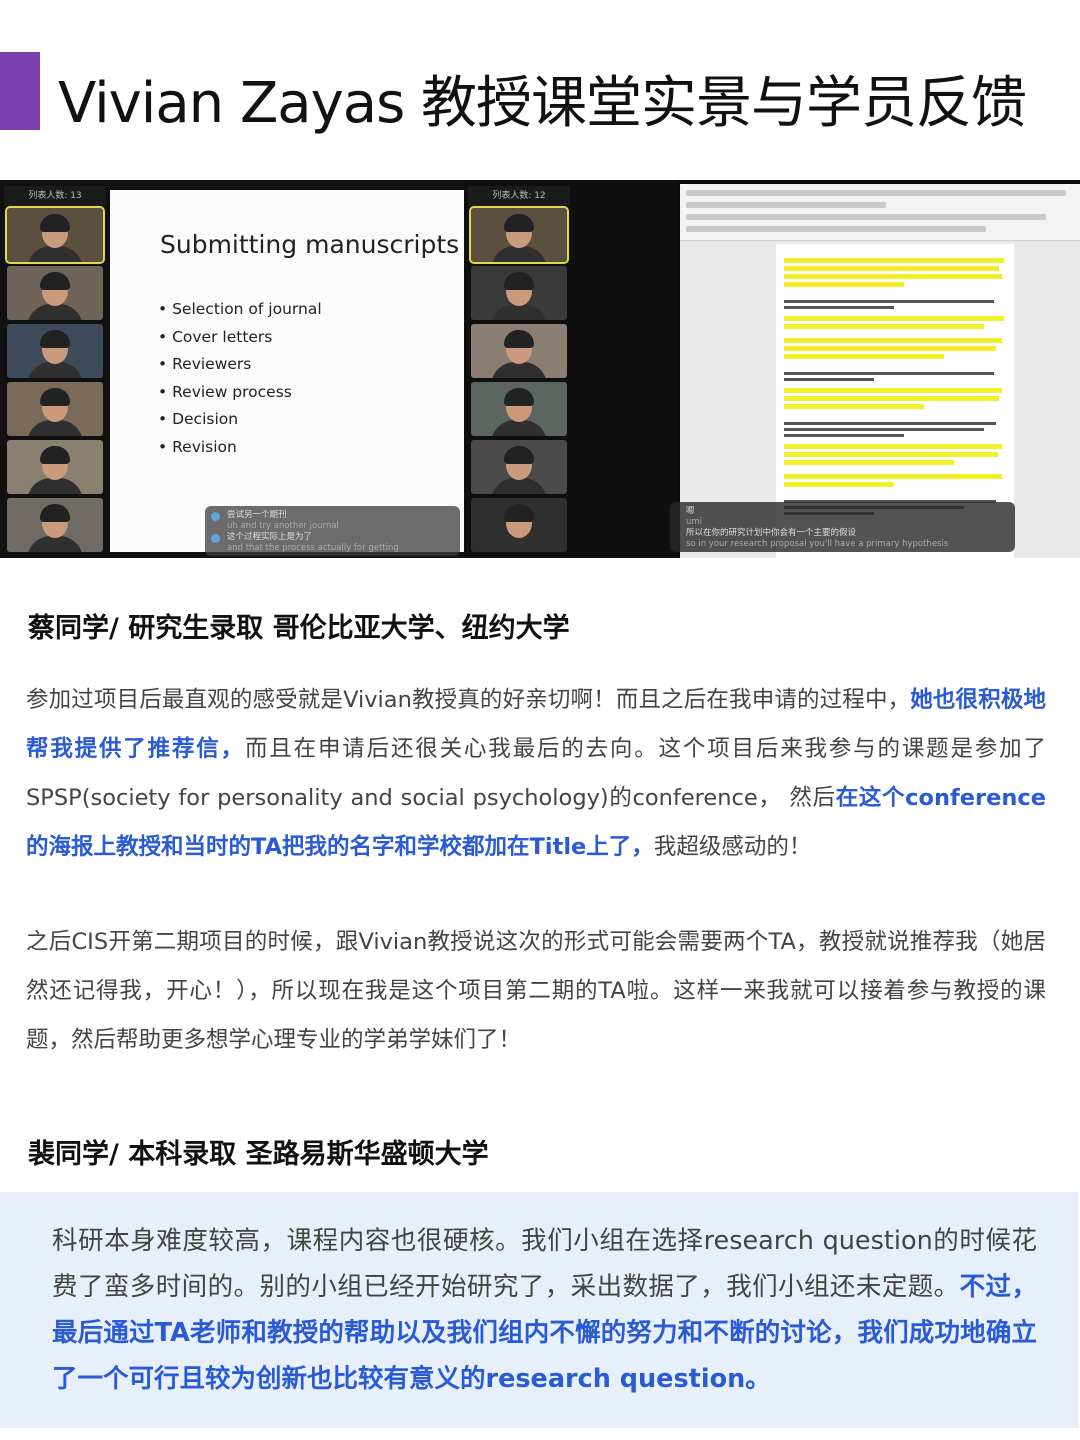  Describe the element at coordinates (240, 420) in the screenshot. I see `slide-bullet: Decision` at that location.